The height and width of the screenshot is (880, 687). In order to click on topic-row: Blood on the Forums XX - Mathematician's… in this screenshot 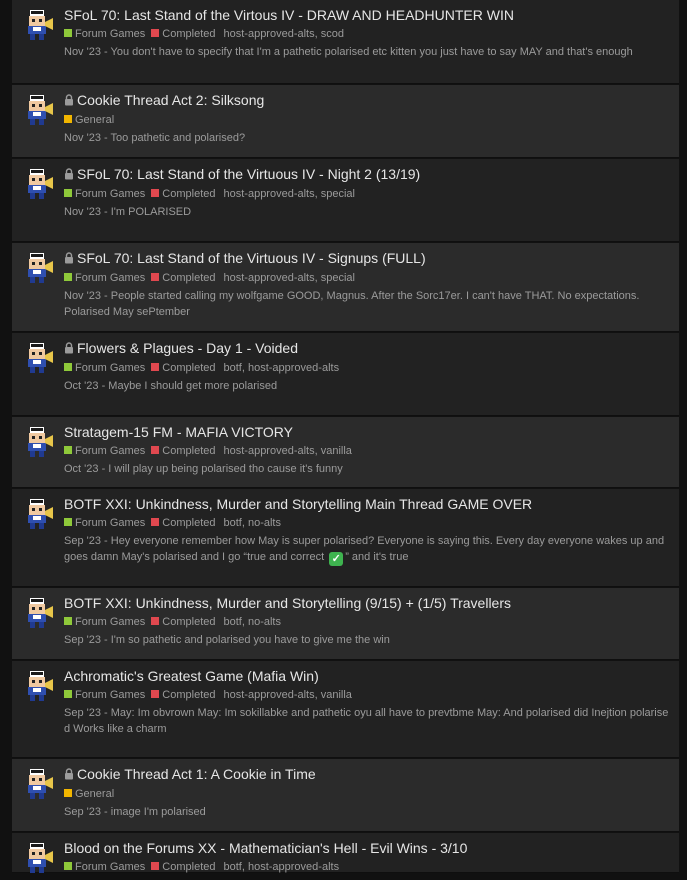, I will do `click(345, 853)`.